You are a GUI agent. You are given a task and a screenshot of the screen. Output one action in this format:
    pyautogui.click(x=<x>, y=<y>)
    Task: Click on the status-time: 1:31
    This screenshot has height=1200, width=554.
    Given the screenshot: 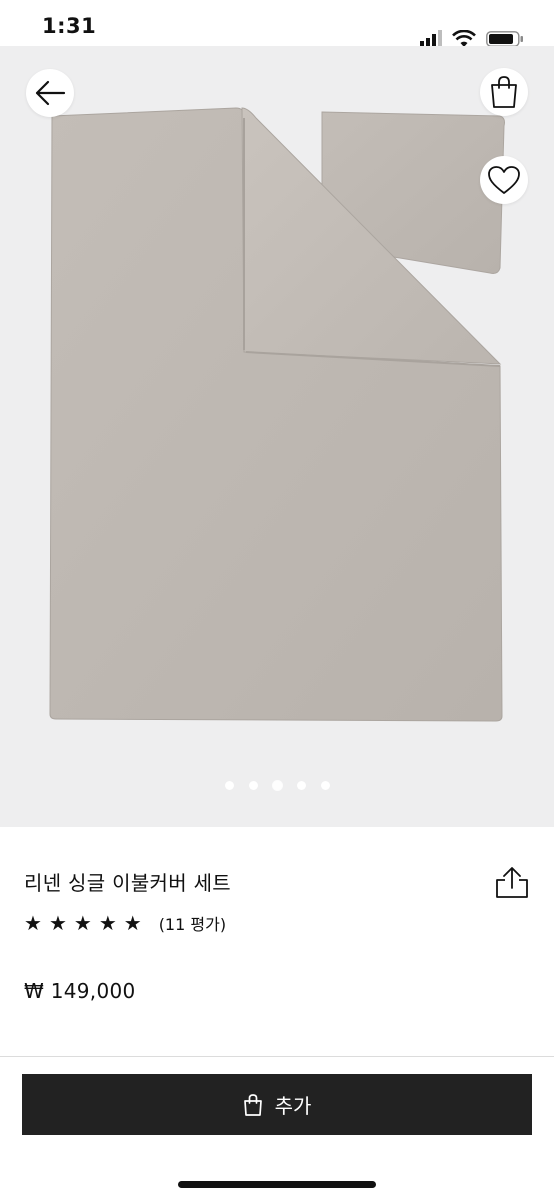 What is the action you would take?
    pyautogui.click(x=69, y=26)
    